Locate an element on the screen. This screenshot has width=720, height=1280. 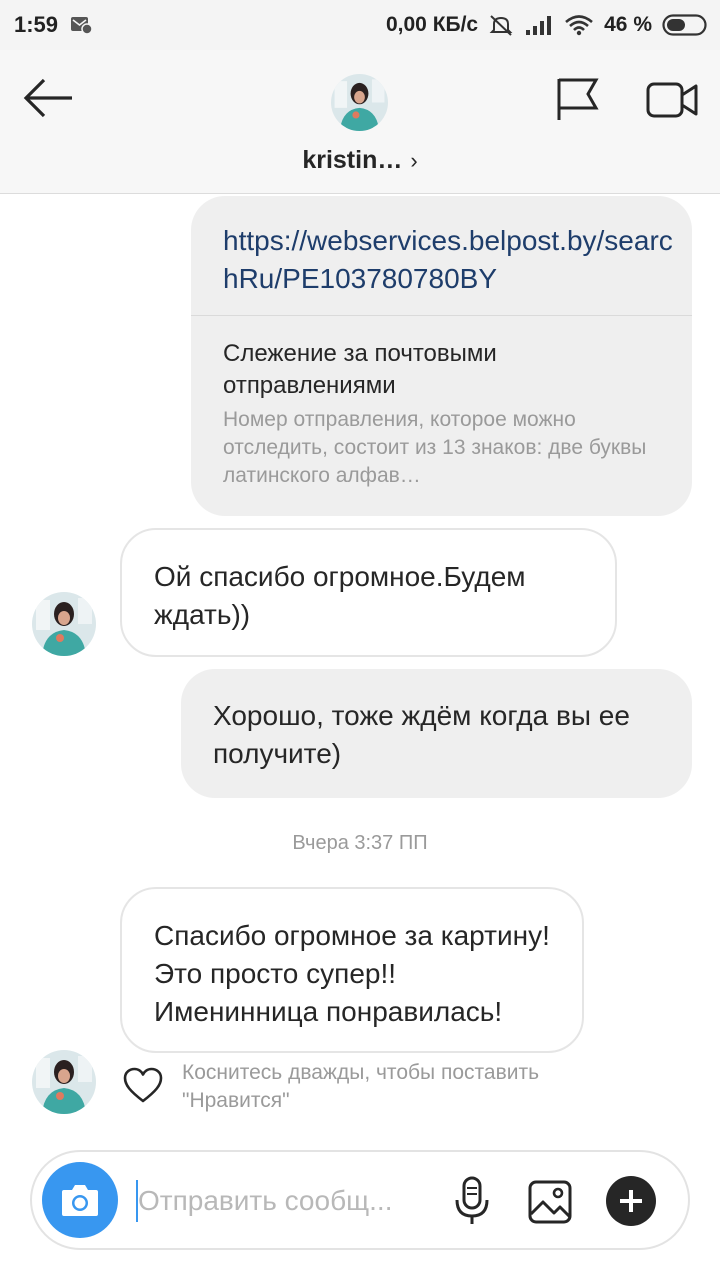
signal-icon is located at coordinates (539, 25).